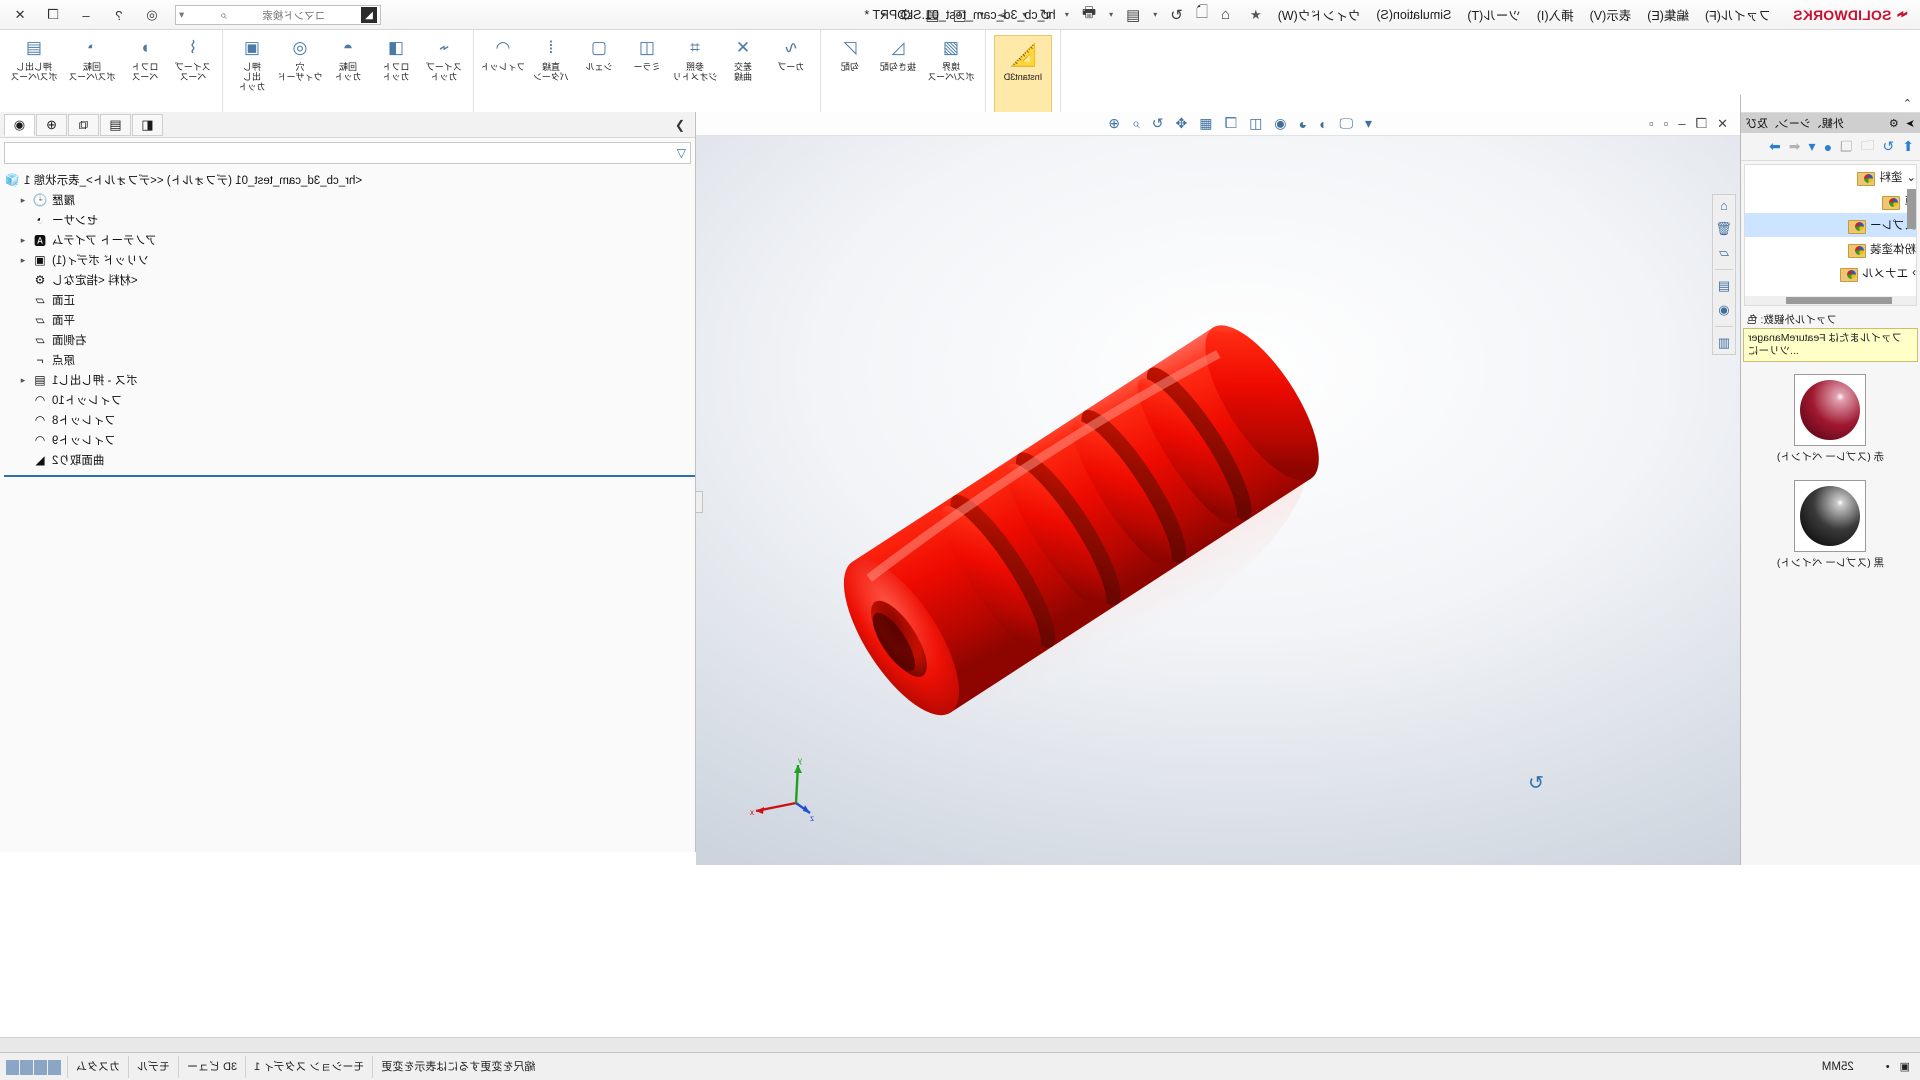 Image resolution: width=1920 pixels, height=1080 pixels. What do you see at coordinates (396, 64) in the screenshot?
I see `ribbon-button-lofted-cut: ◨ ロフト カット` at bounding box center [396, 64].